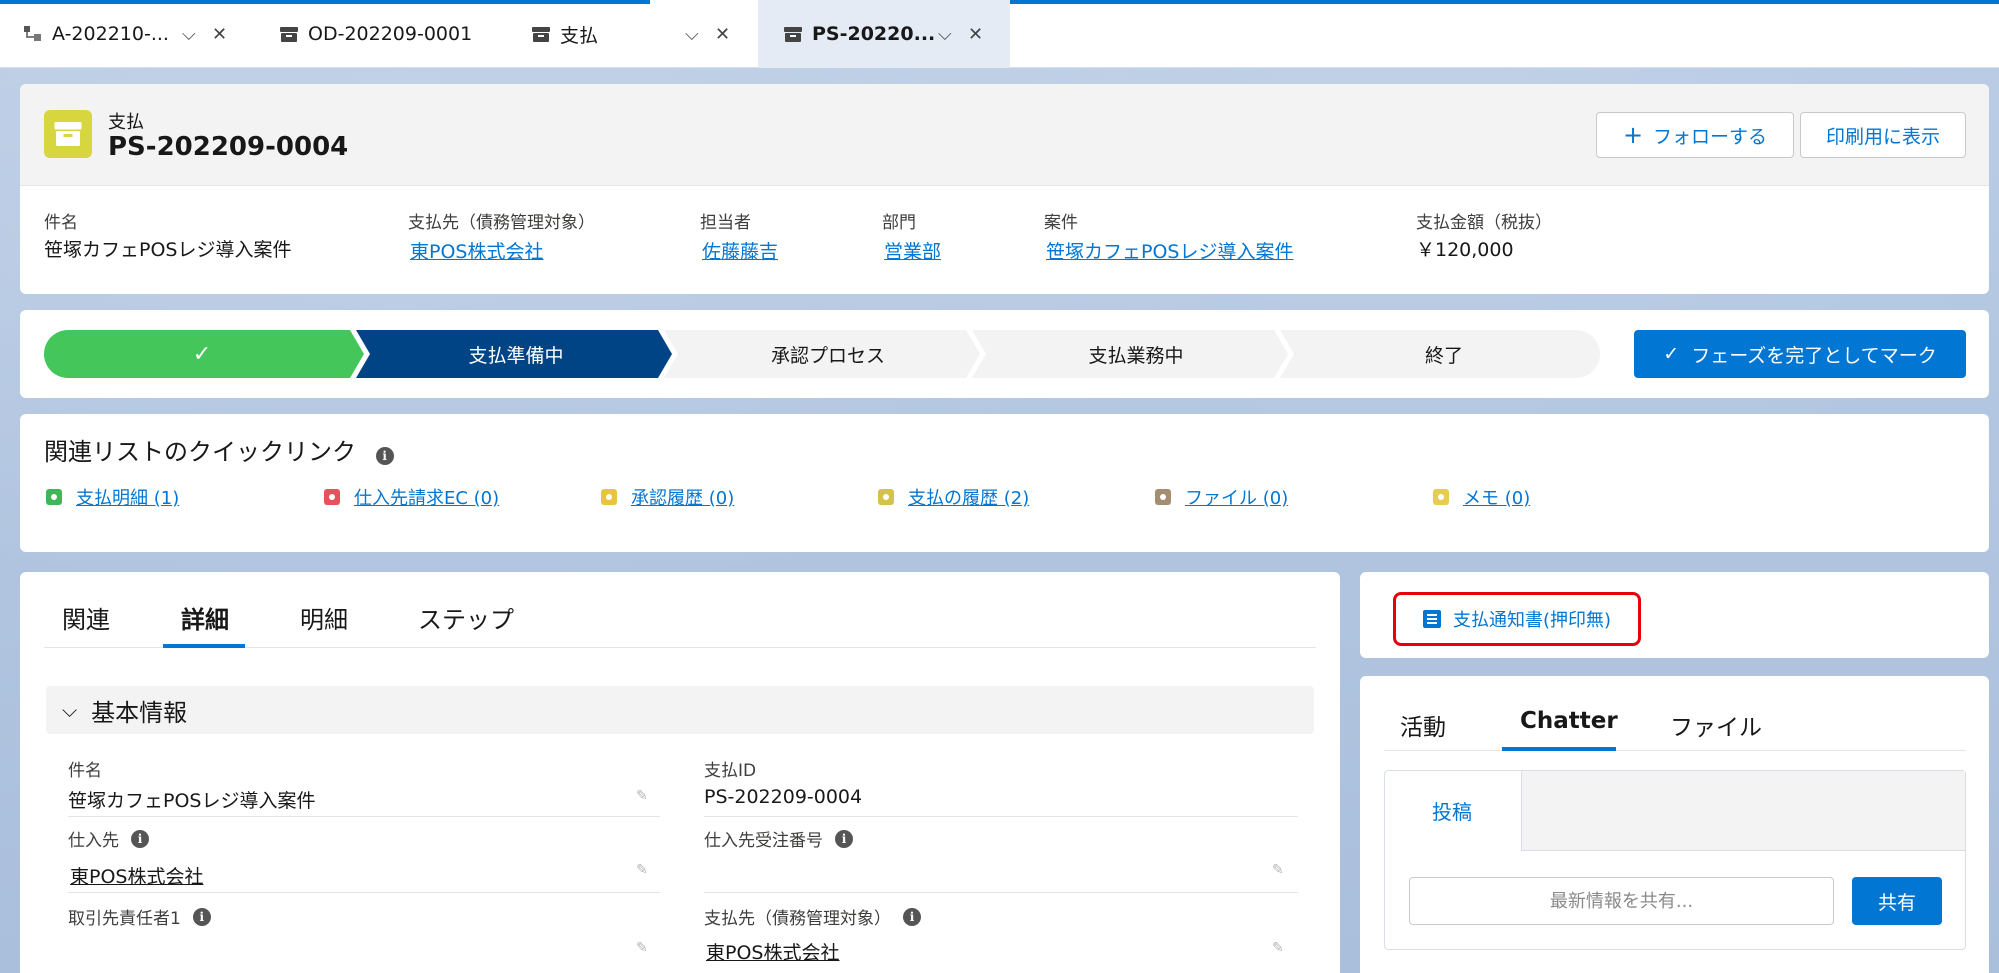  I want to click on field-label: 件名, so click(85, 771).